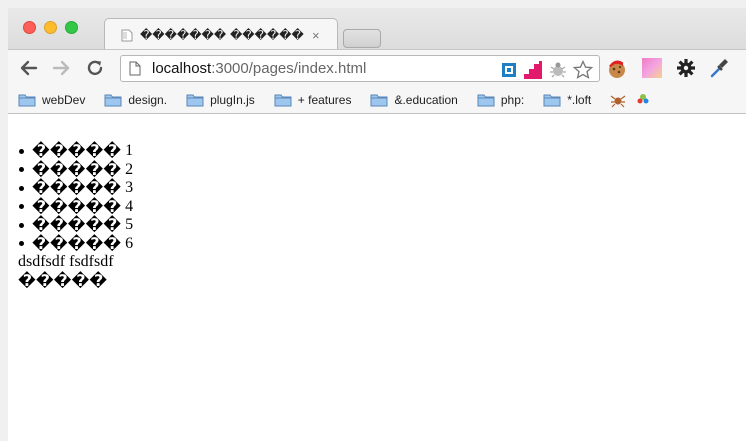  What do you see at coordinates (382, 243) in the screenshot?
I see `list-item: ����� 6` at bounding box center [382, 243].